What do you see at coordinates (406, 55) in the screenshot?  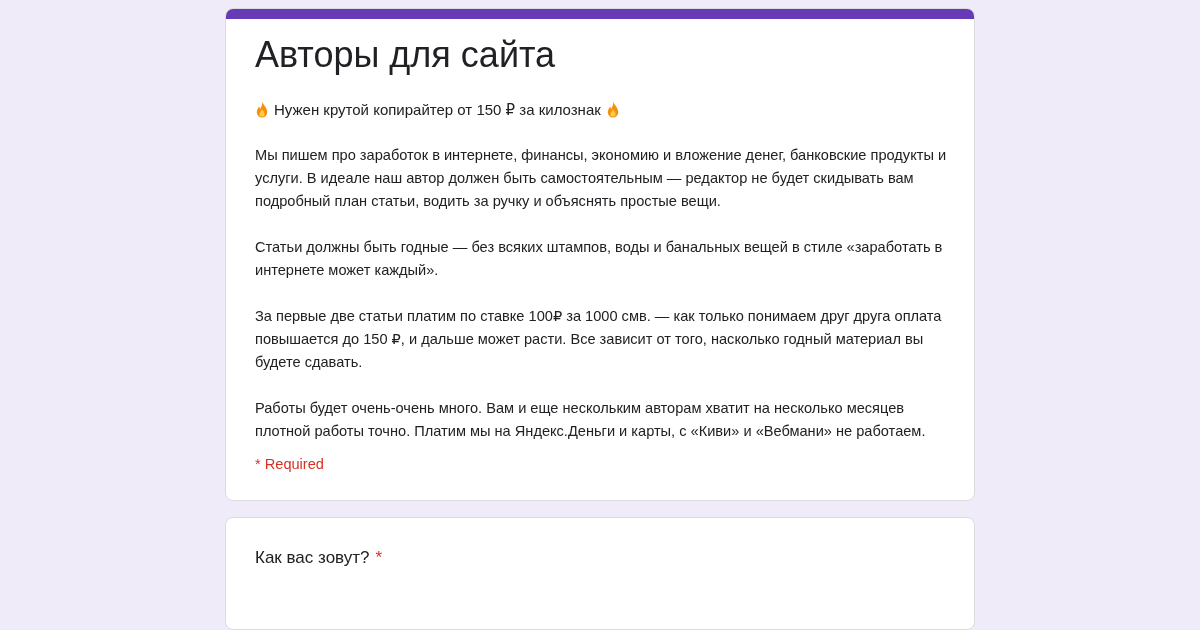 I see `form-title: Авторы для сайта` at bounding box center [406, 55].